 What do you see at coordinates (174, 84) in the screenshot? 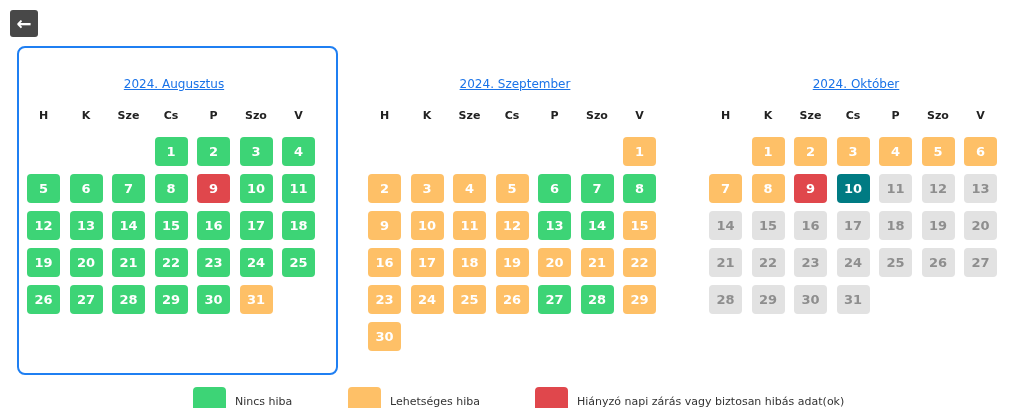
I see `month-link: 2024. Augusztus` at bounding box center [174, 84].